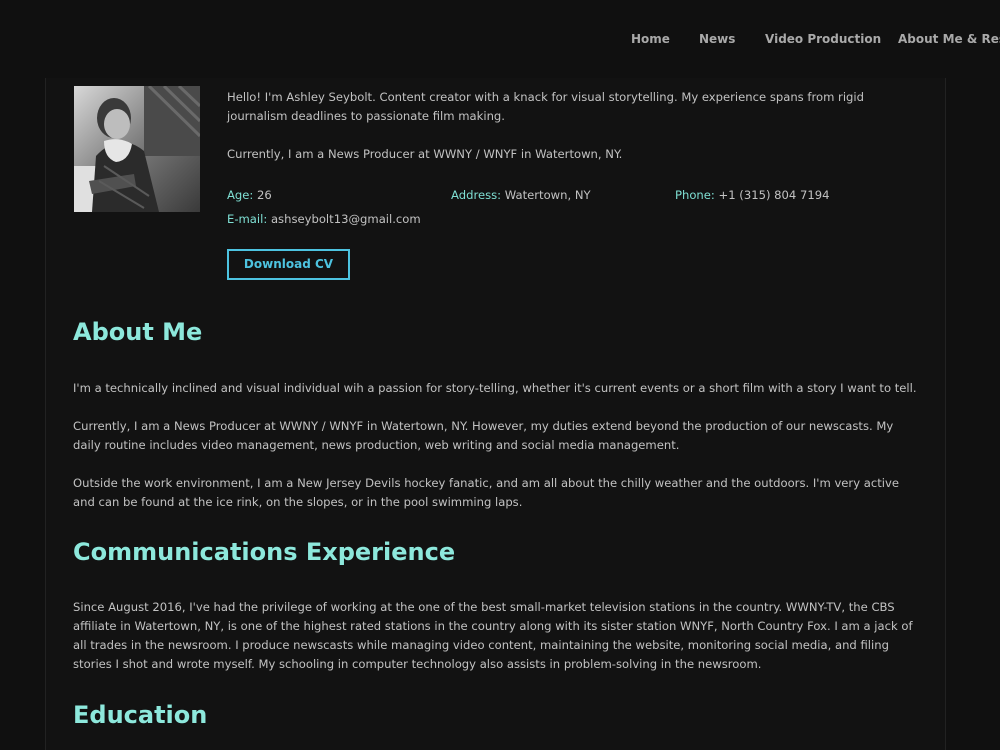  I want to click on age-label: Age:, so click(240, 195).